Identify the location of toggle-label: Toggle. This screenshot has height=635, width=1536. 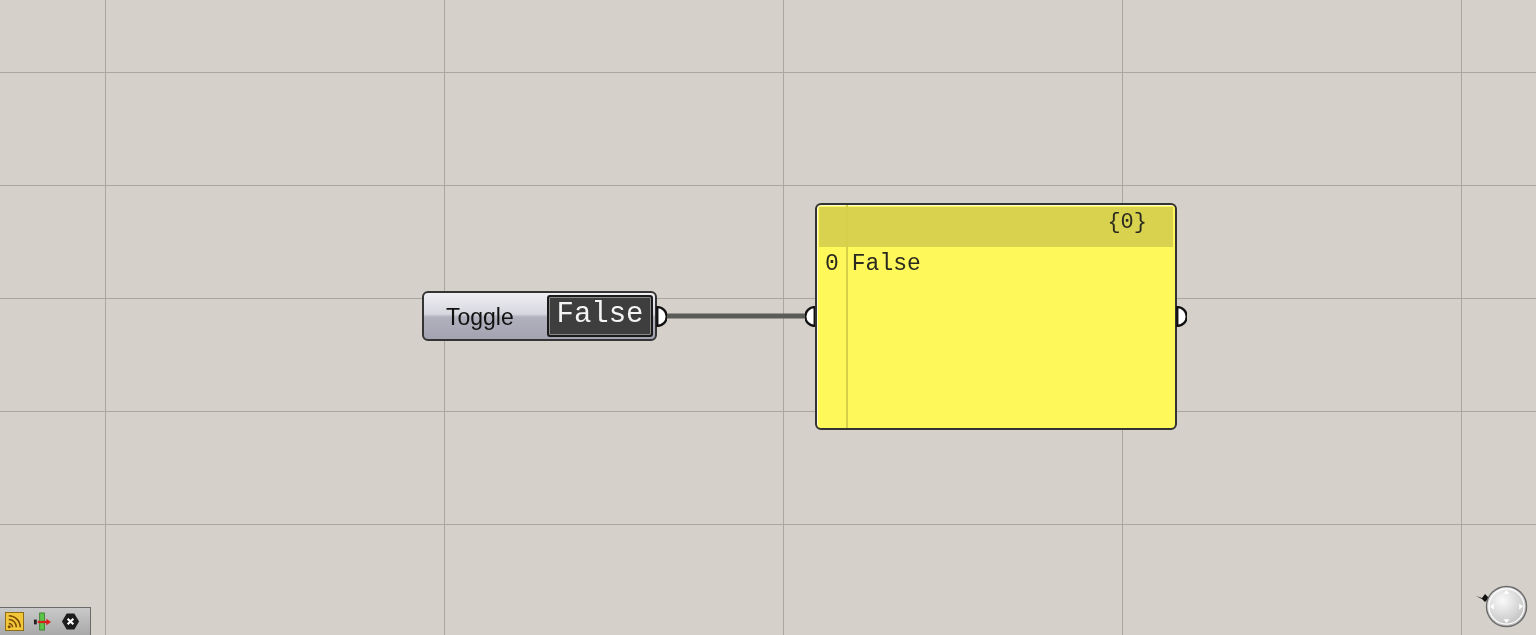
(480, 317).